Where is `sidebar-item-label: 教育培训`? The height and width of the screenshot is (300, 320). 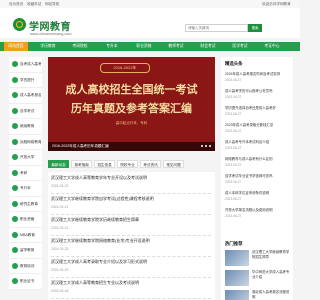
sidebar-item-label: 教育培训 is located at coordinates (27, 265).